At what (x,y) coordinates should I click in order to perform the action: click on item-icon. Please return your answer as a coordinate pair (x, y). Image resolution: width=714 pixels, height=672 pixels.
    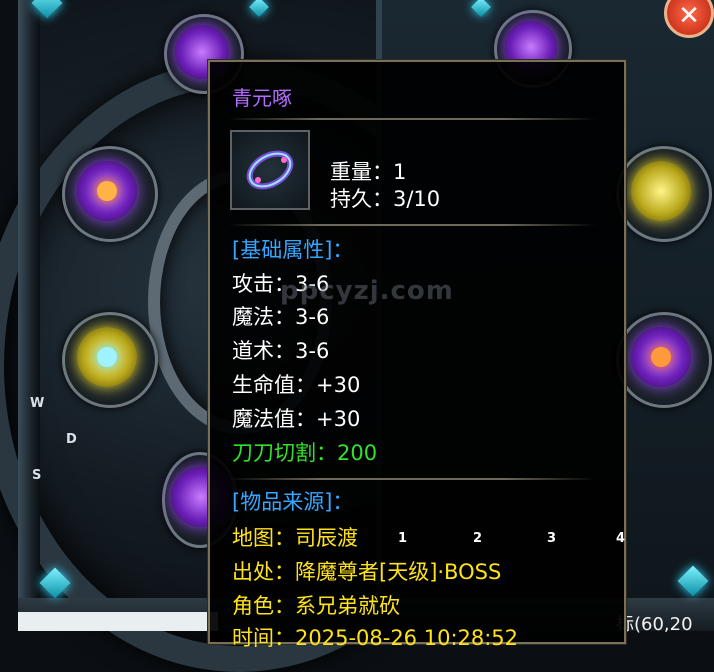
    Looking at the image, I should click on (270, 170).